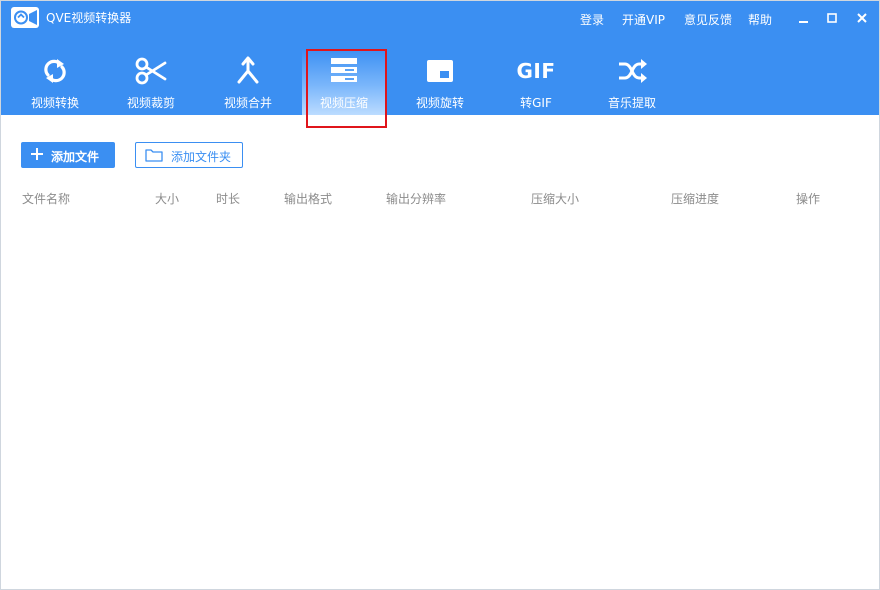 This screenshot has height=590, width=880. I want to click on gif-icon-text: GIF, so click(536, 71).